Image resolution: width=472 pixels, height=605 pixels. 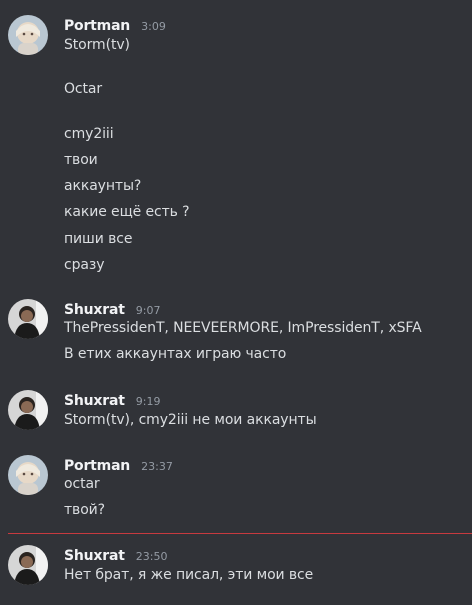 I want to click on message-text: В етих аккаунтах играю часто, so click(x=175, y=354).